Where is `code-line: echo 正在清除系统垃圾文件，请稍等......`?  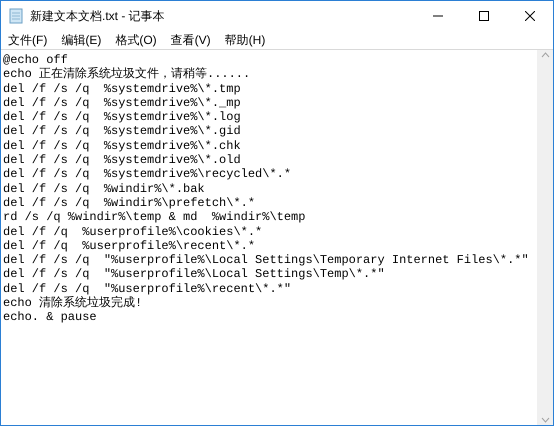 code-line: echo 正在清除系统垃圾文件，请稍等...... is located at coordinates (126, 74).